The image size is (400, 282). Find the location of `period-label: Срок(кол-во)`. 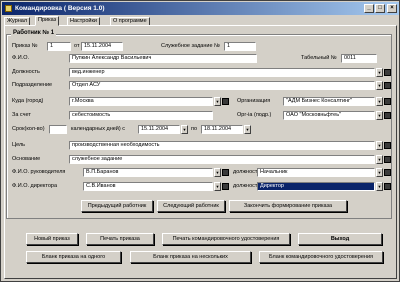

period-label: Срок(кол-во) is located at coordinates (28, 129).